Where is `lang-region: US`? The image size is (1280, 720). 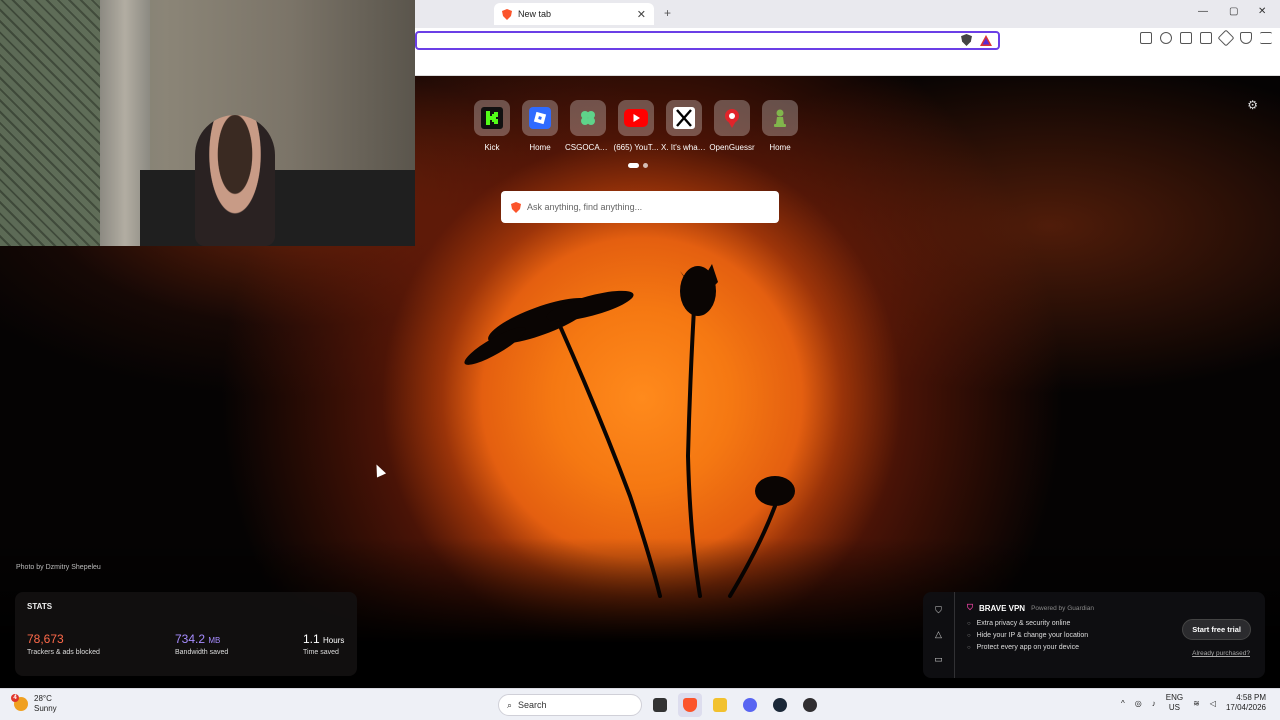 lang-region: US is located at coordinates (1174, 707).